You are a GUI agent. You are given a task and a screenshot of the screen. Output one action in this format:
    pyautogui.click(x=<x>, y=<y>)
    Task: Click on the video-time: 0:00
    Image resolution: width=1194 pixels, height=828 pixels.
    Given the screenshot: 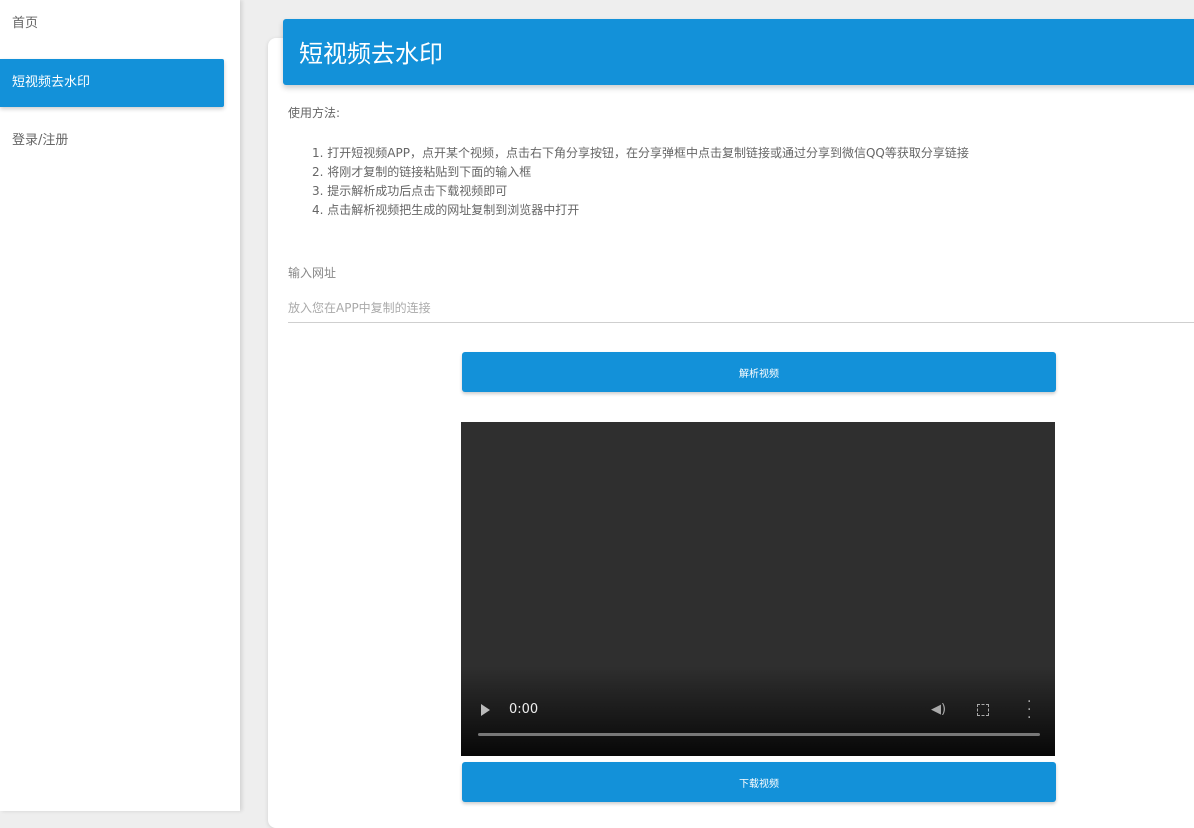 What is the action you would take?
    pyautogui.click(x=524, y=709)
    